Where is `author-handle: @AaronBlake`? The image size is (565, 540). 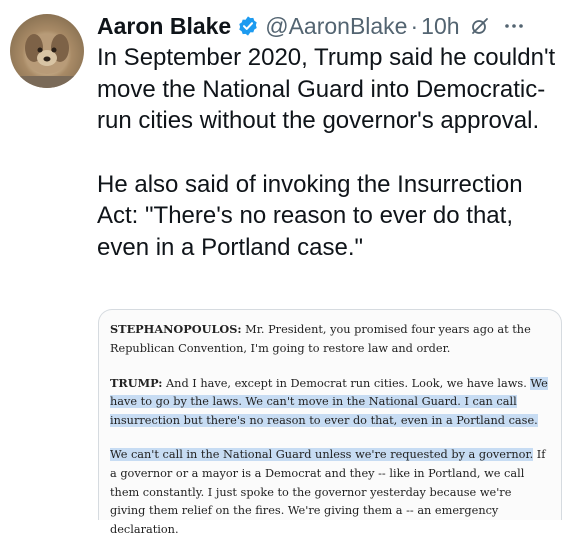 author-handle: @AaronBlake is located at coordinates (336, 26).